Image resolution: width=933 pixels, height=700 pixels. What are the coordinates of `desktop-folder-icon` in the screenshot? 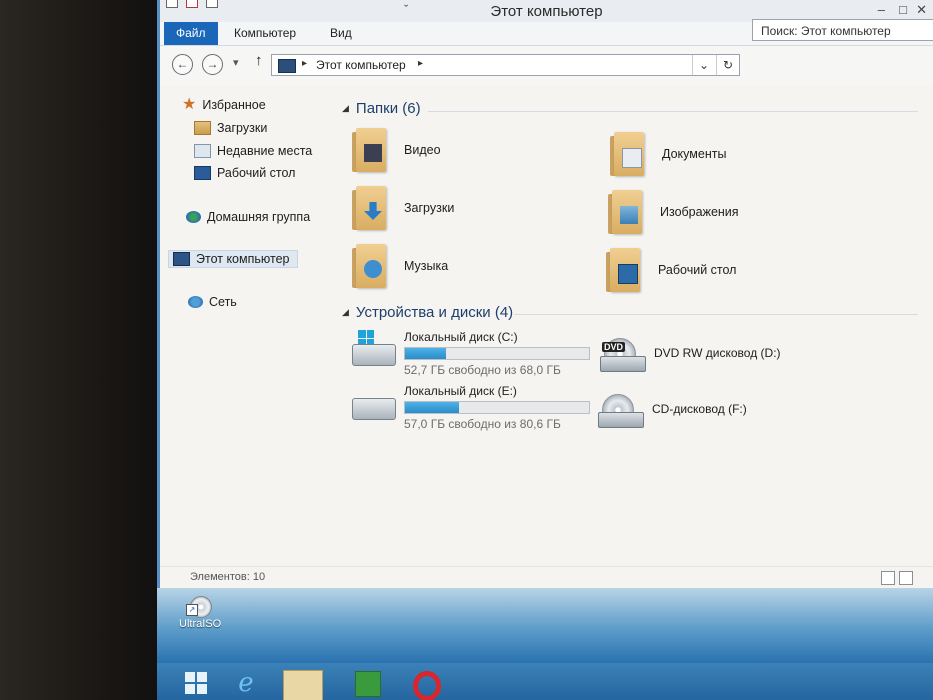 It's located at (623, 270).